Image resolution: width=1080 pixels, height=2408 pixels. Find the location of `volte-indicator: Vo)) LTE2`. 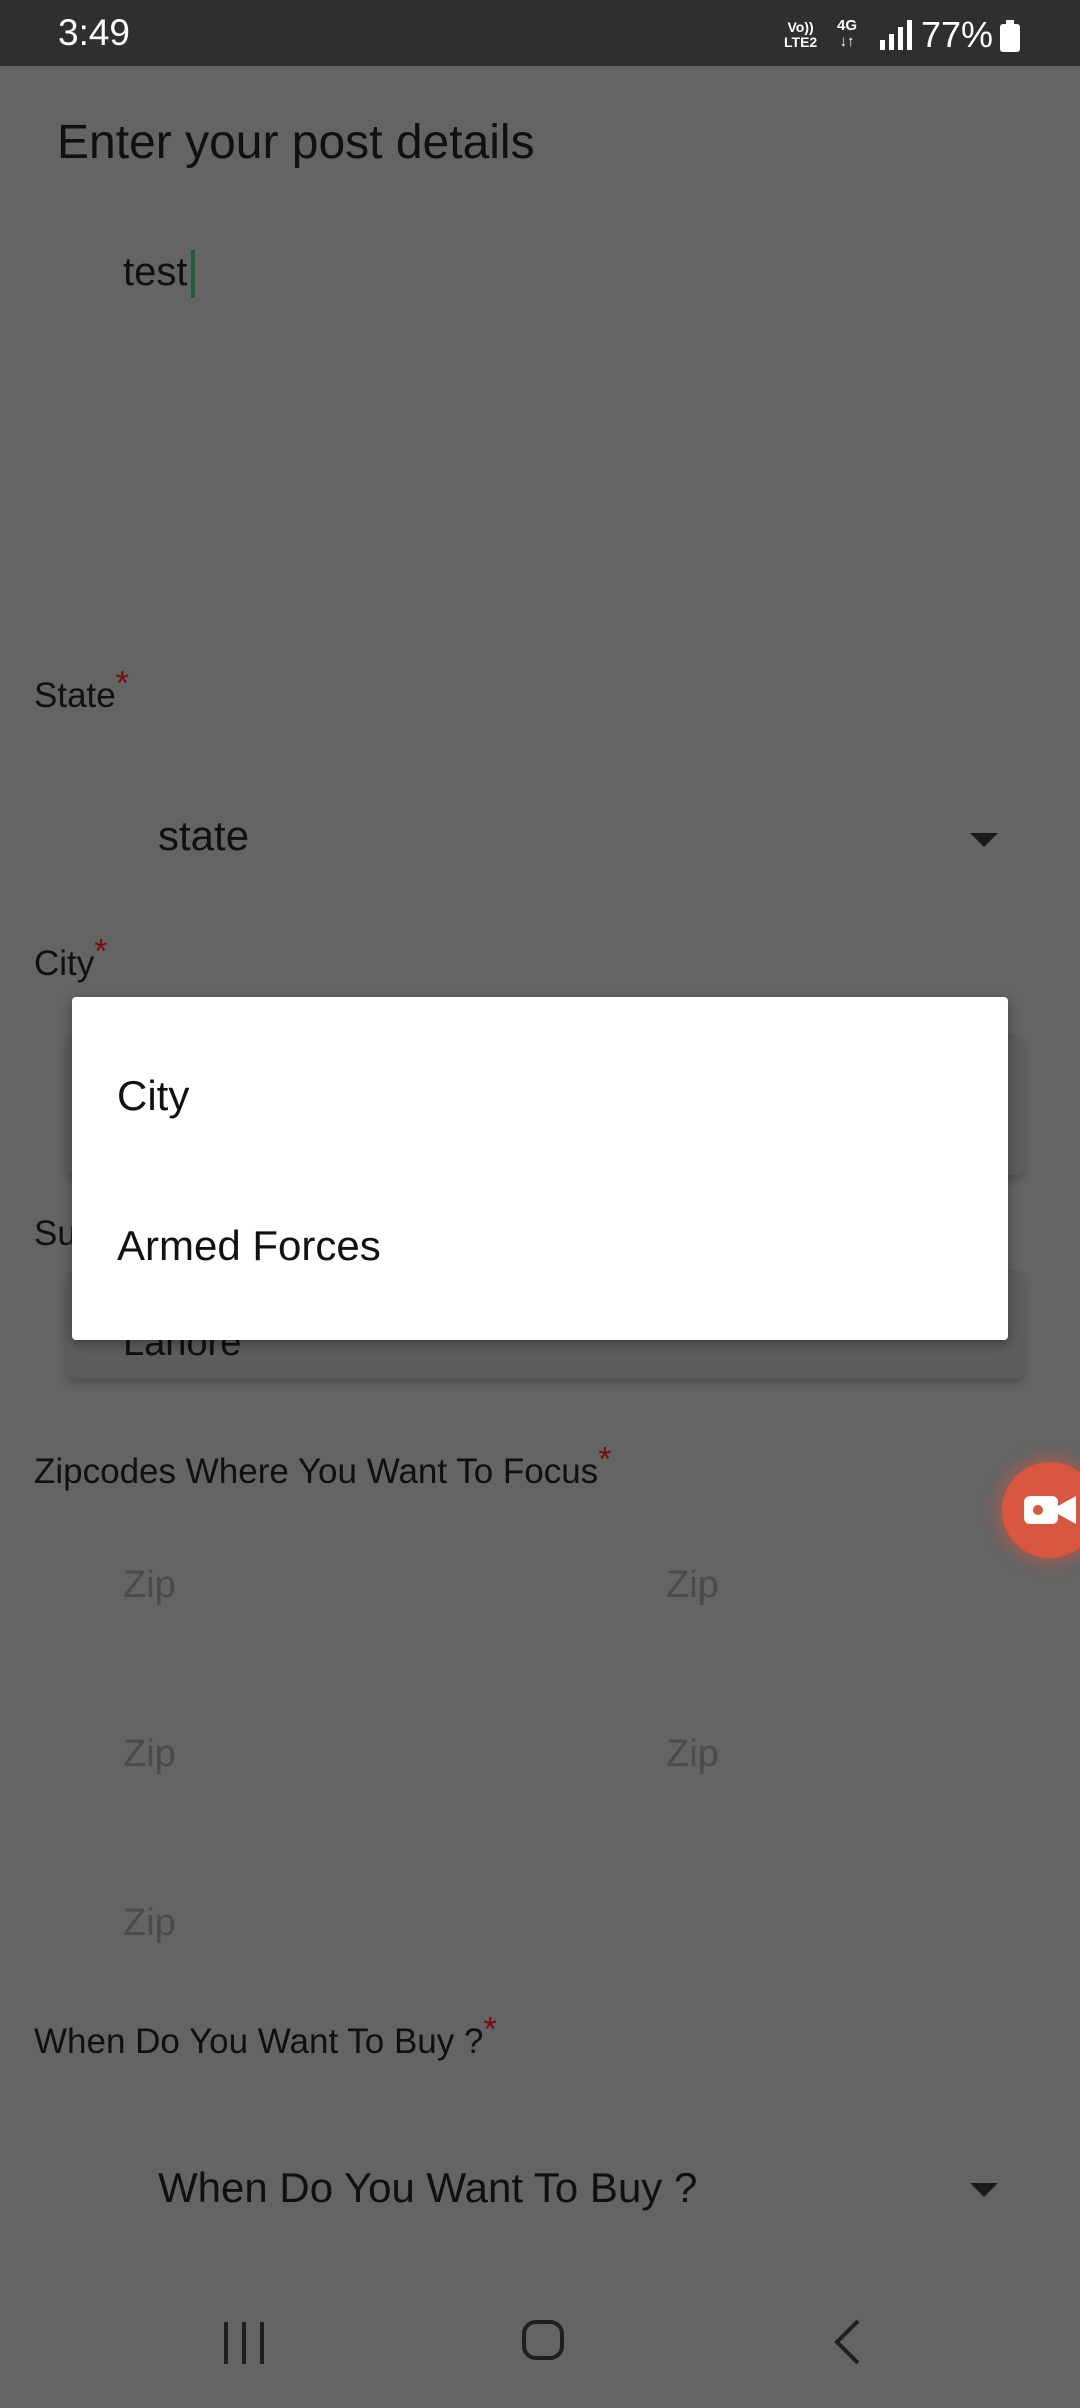

volte-indicator: Vo)) LTE2 is located at coordinates (800, 35).